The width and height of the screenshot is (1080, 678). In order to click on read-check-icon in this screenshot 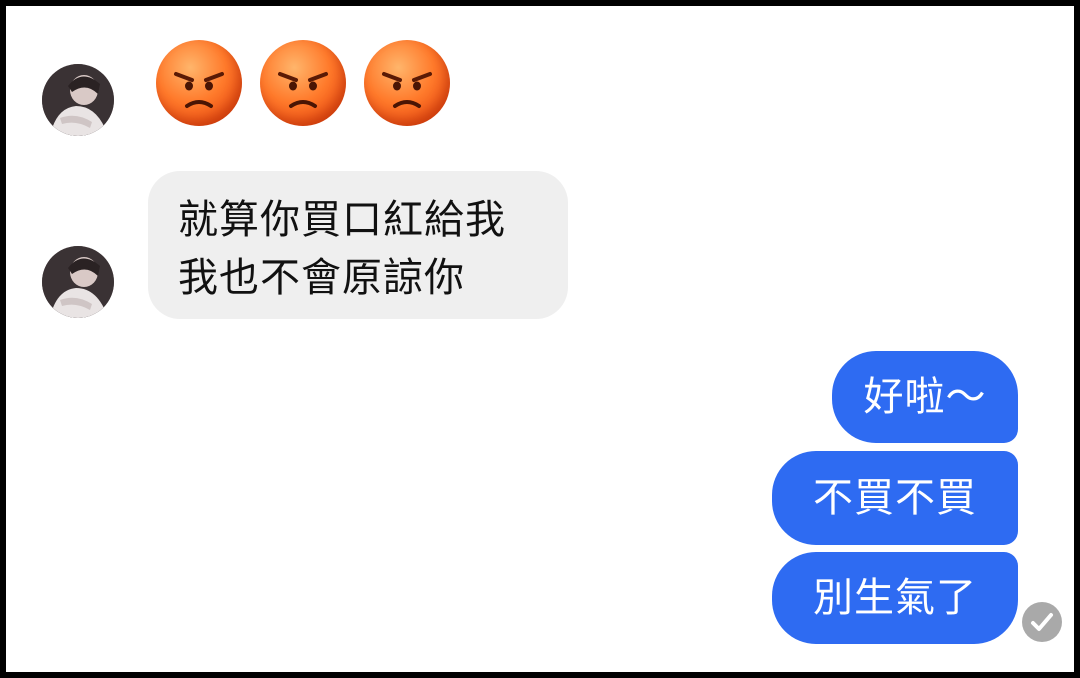, I will do `click(1042, 622)`.